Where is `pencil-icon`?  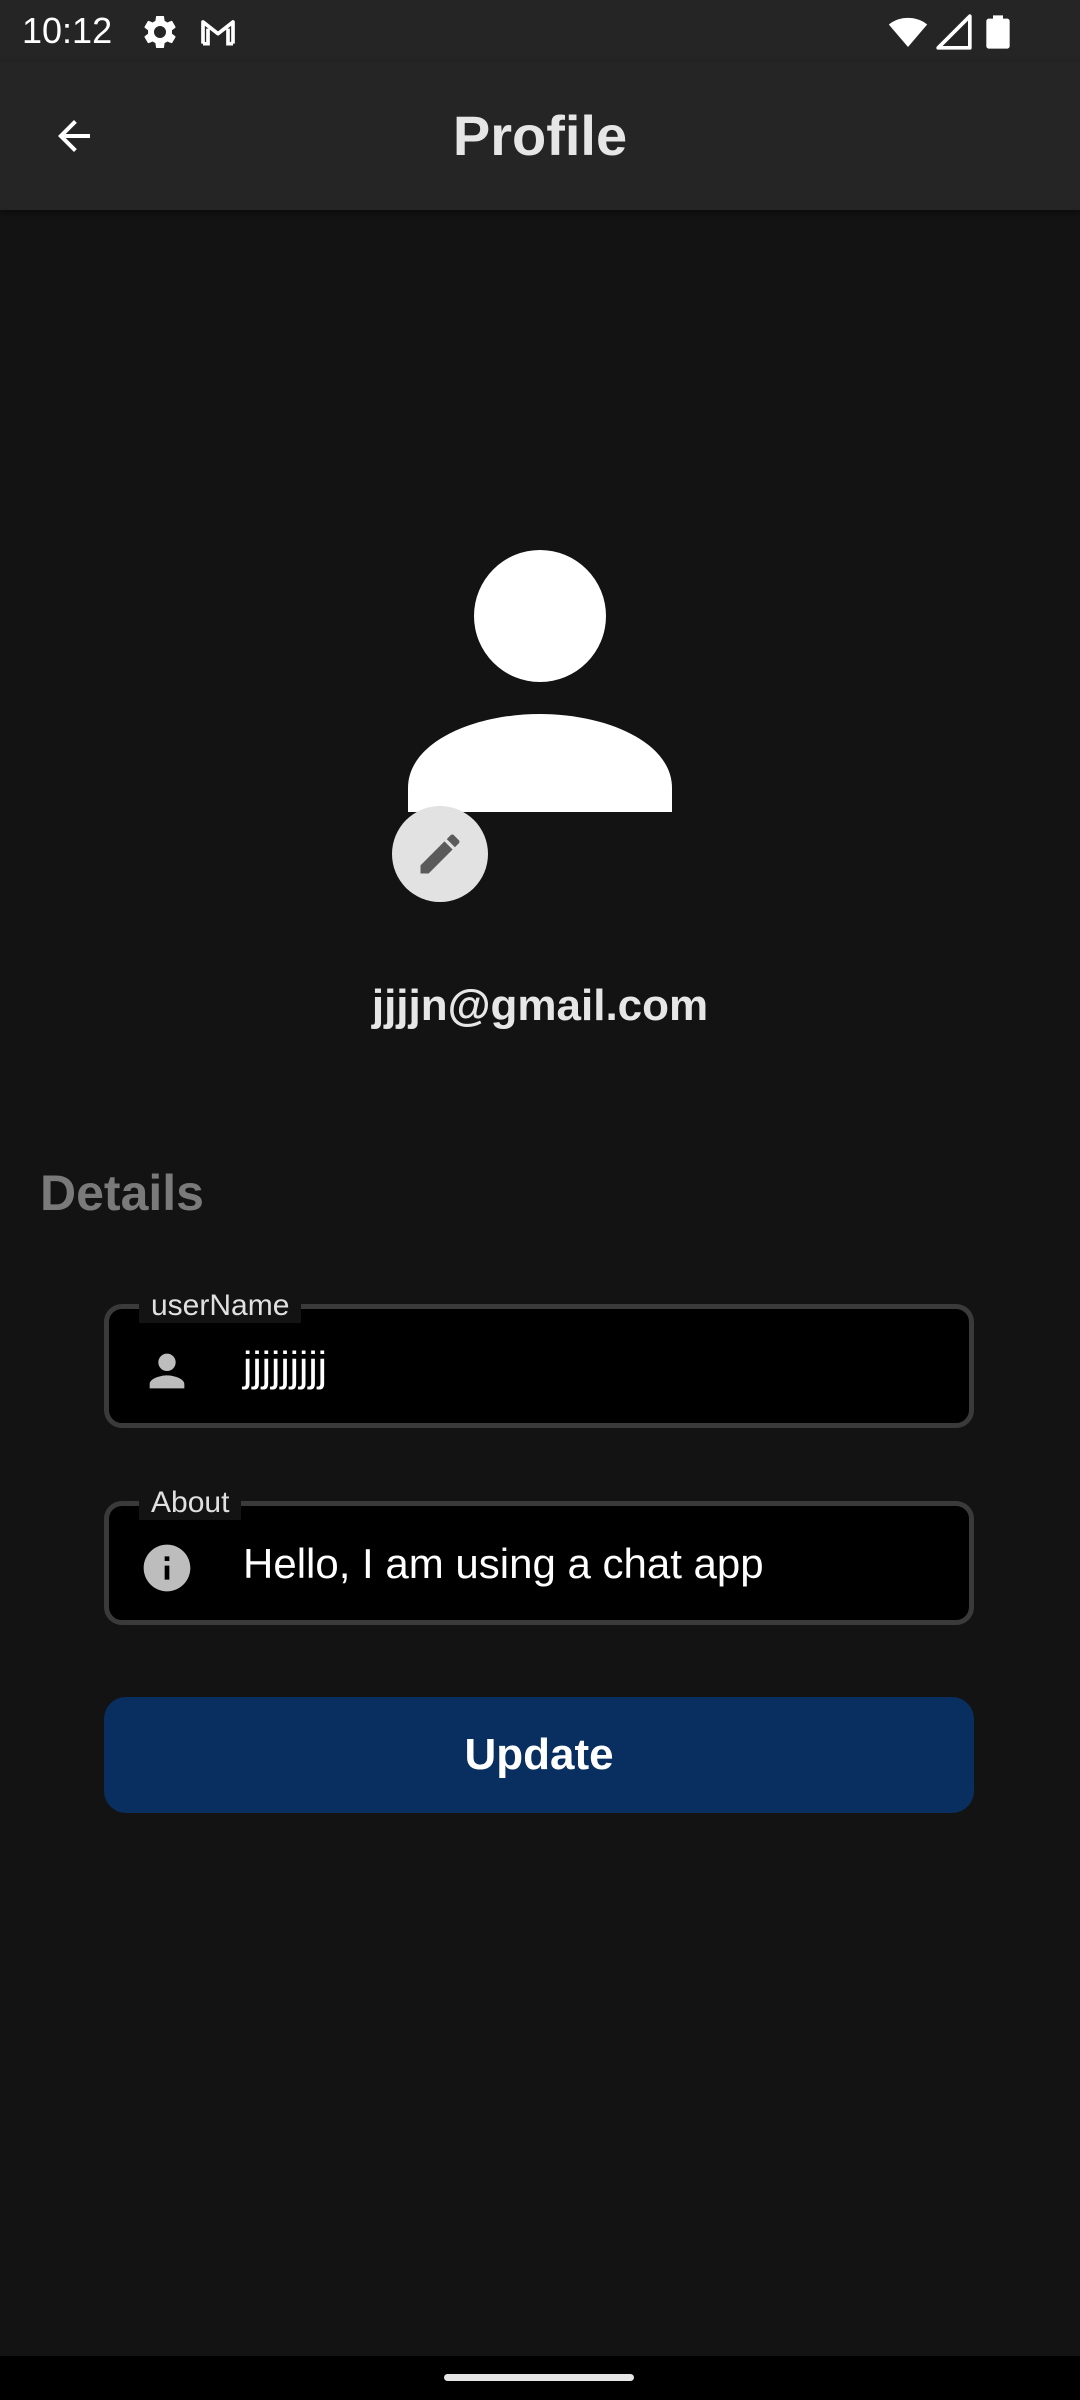 pencil-icon is located at coordinates (440, 854).